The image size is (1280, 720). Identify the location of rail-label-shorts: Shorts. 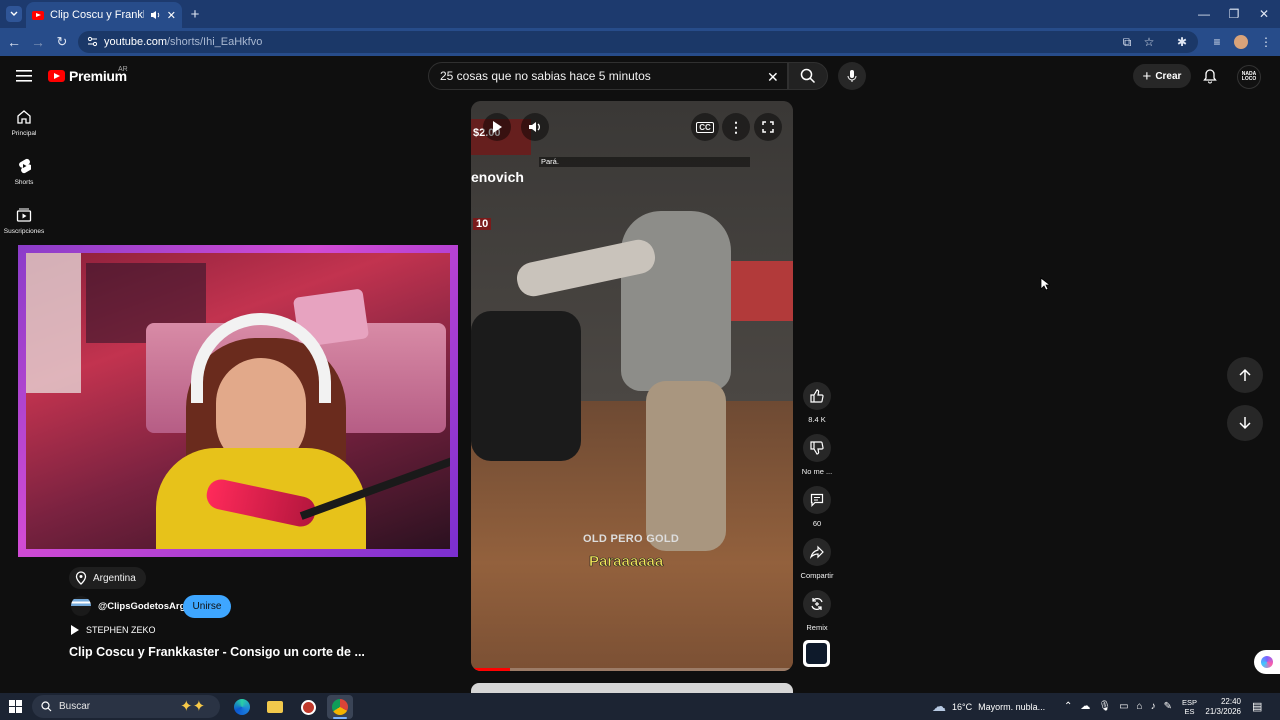
(24, 182).